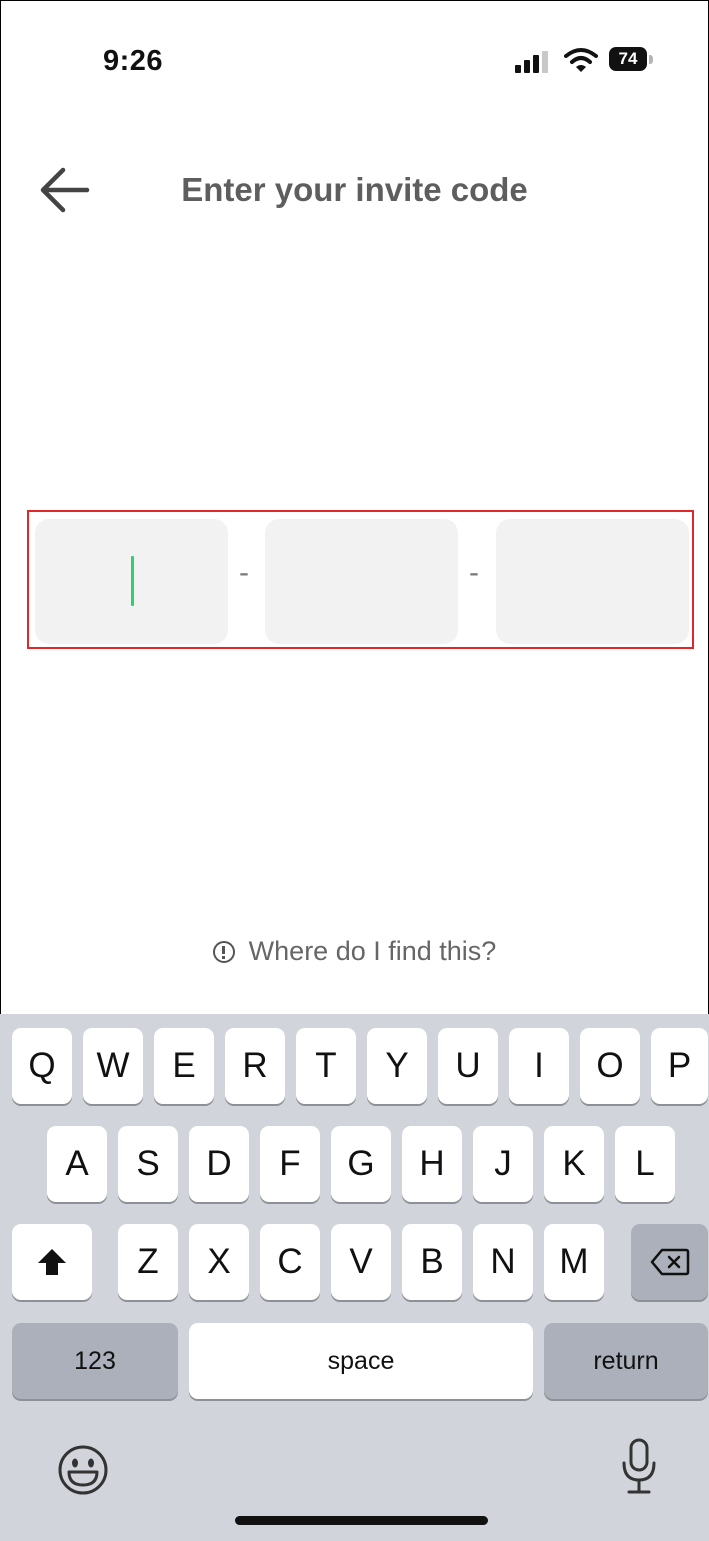  Describe the element at coordinates (223, 952) in the screenshot. I see `info-icon` at that location.